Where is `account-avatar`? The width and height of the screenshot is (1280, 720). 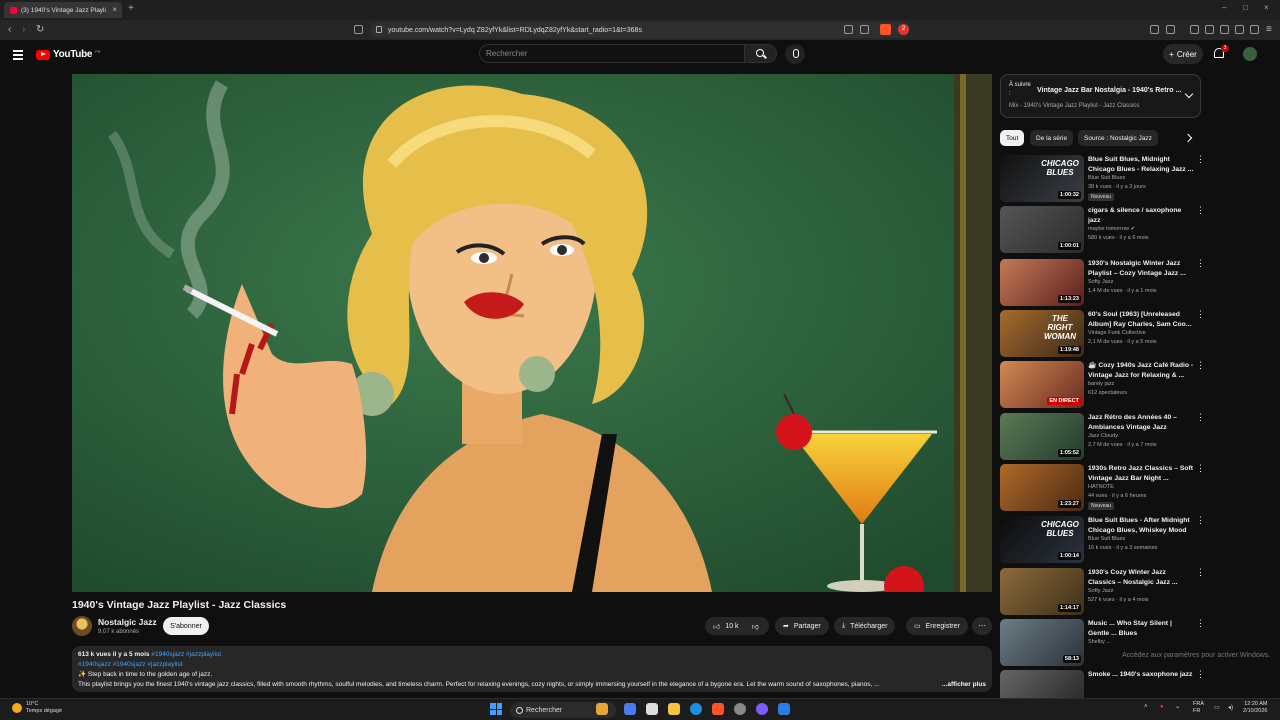
account-avatar is located at coordinates (1250, 54).